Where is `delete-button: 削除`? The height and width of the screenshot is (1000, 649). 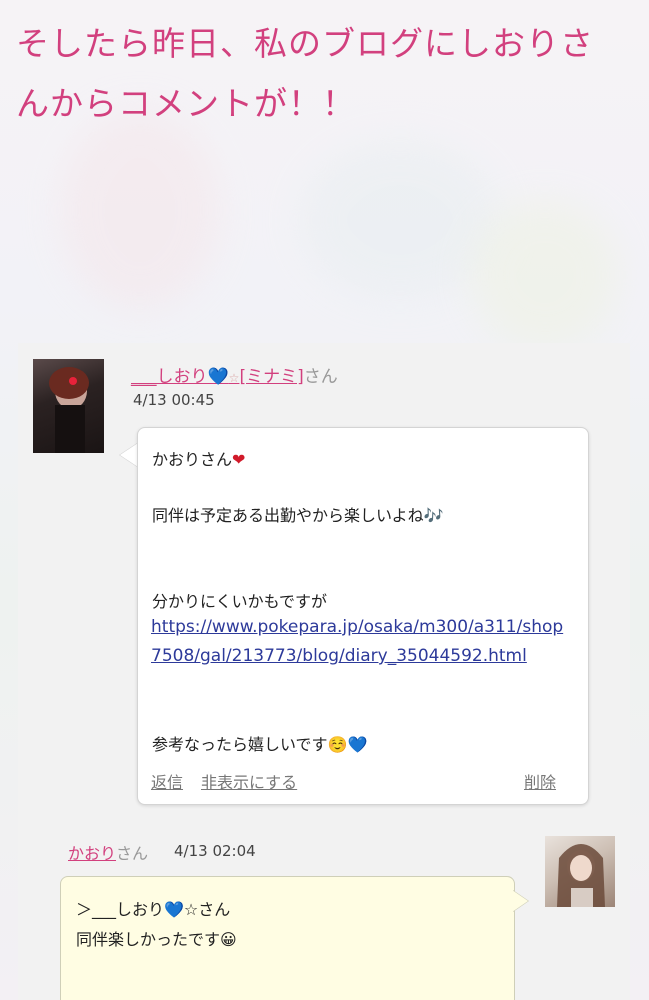 delete-button: 削除 is located at coordinates (540, 781).